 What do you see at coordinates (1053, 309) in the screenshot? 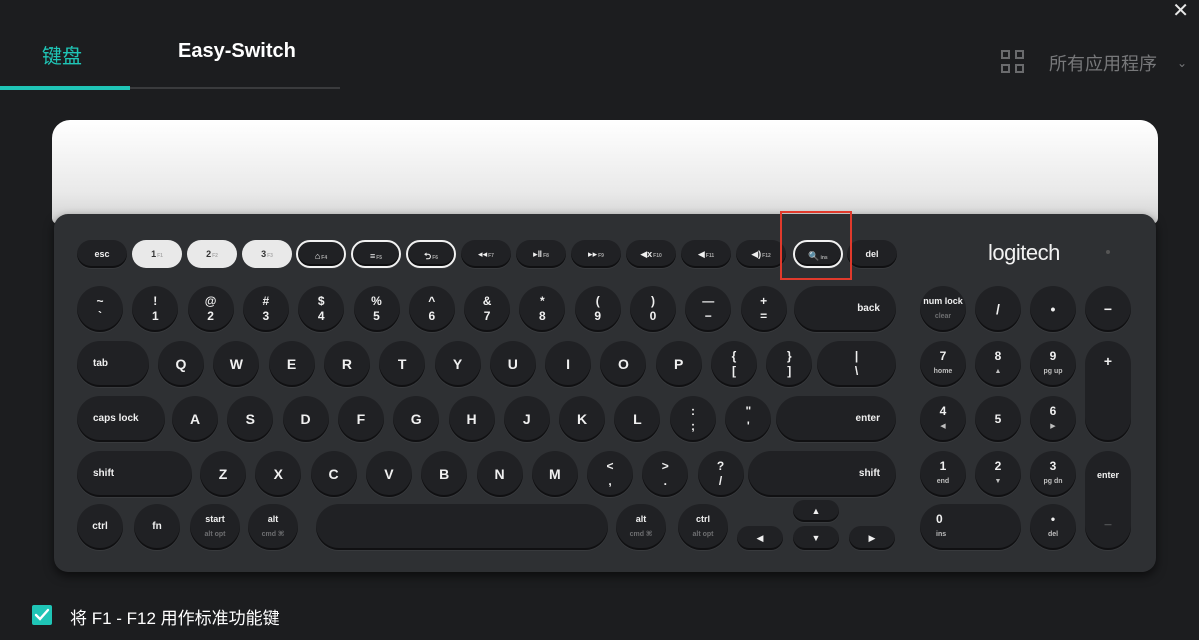
I see `numpad-multiply-key: •` at bounding box center [1053, 309].